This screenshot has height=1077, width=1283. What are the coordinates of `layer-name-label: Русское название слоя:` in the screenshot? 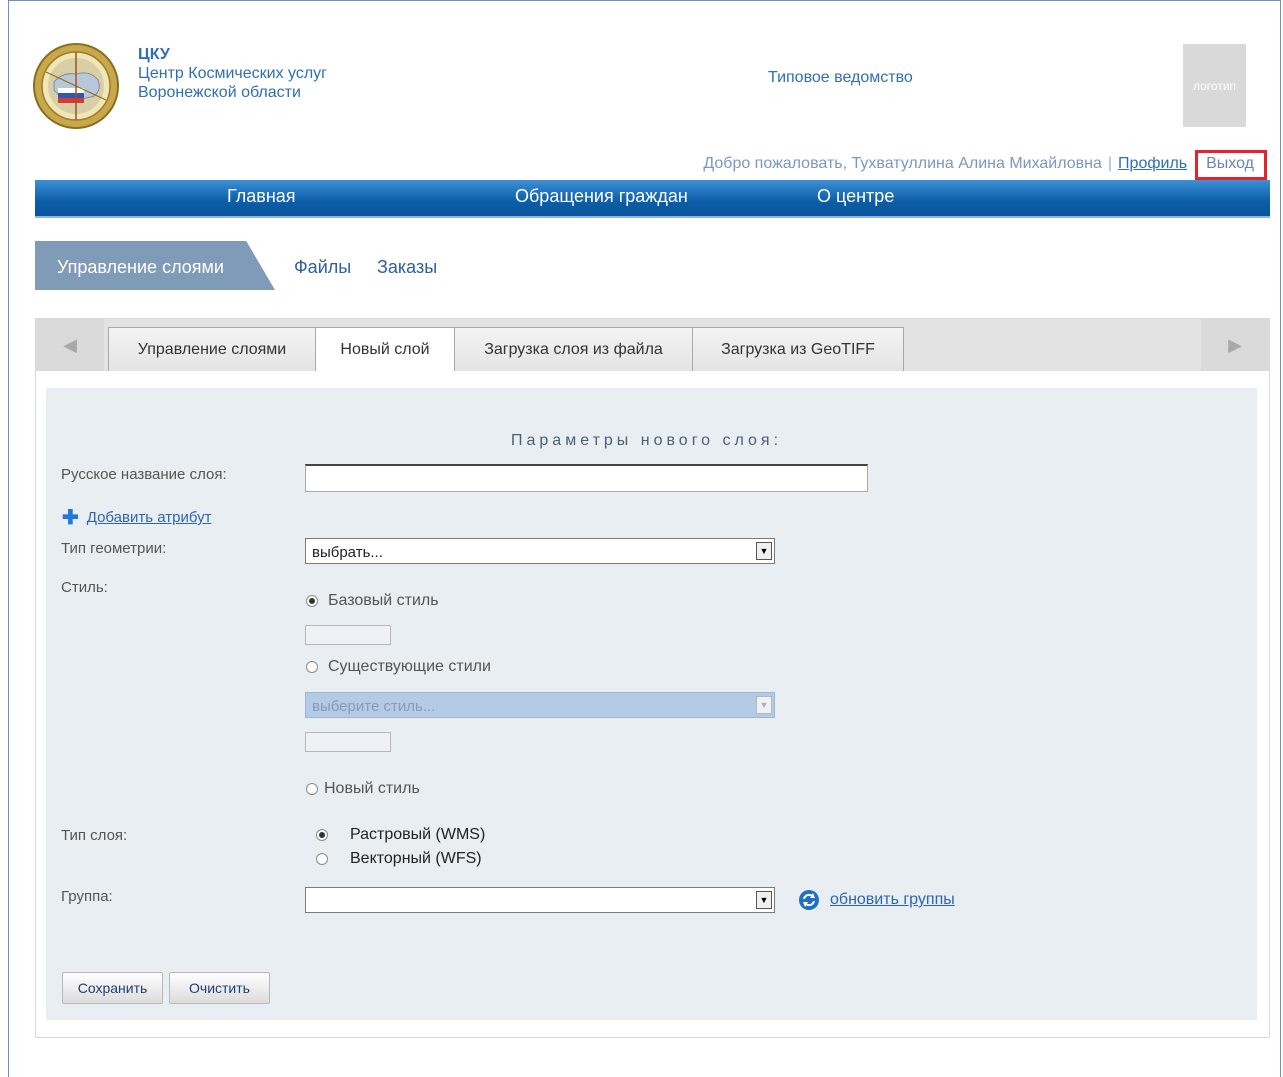 It's located at (144, 474).